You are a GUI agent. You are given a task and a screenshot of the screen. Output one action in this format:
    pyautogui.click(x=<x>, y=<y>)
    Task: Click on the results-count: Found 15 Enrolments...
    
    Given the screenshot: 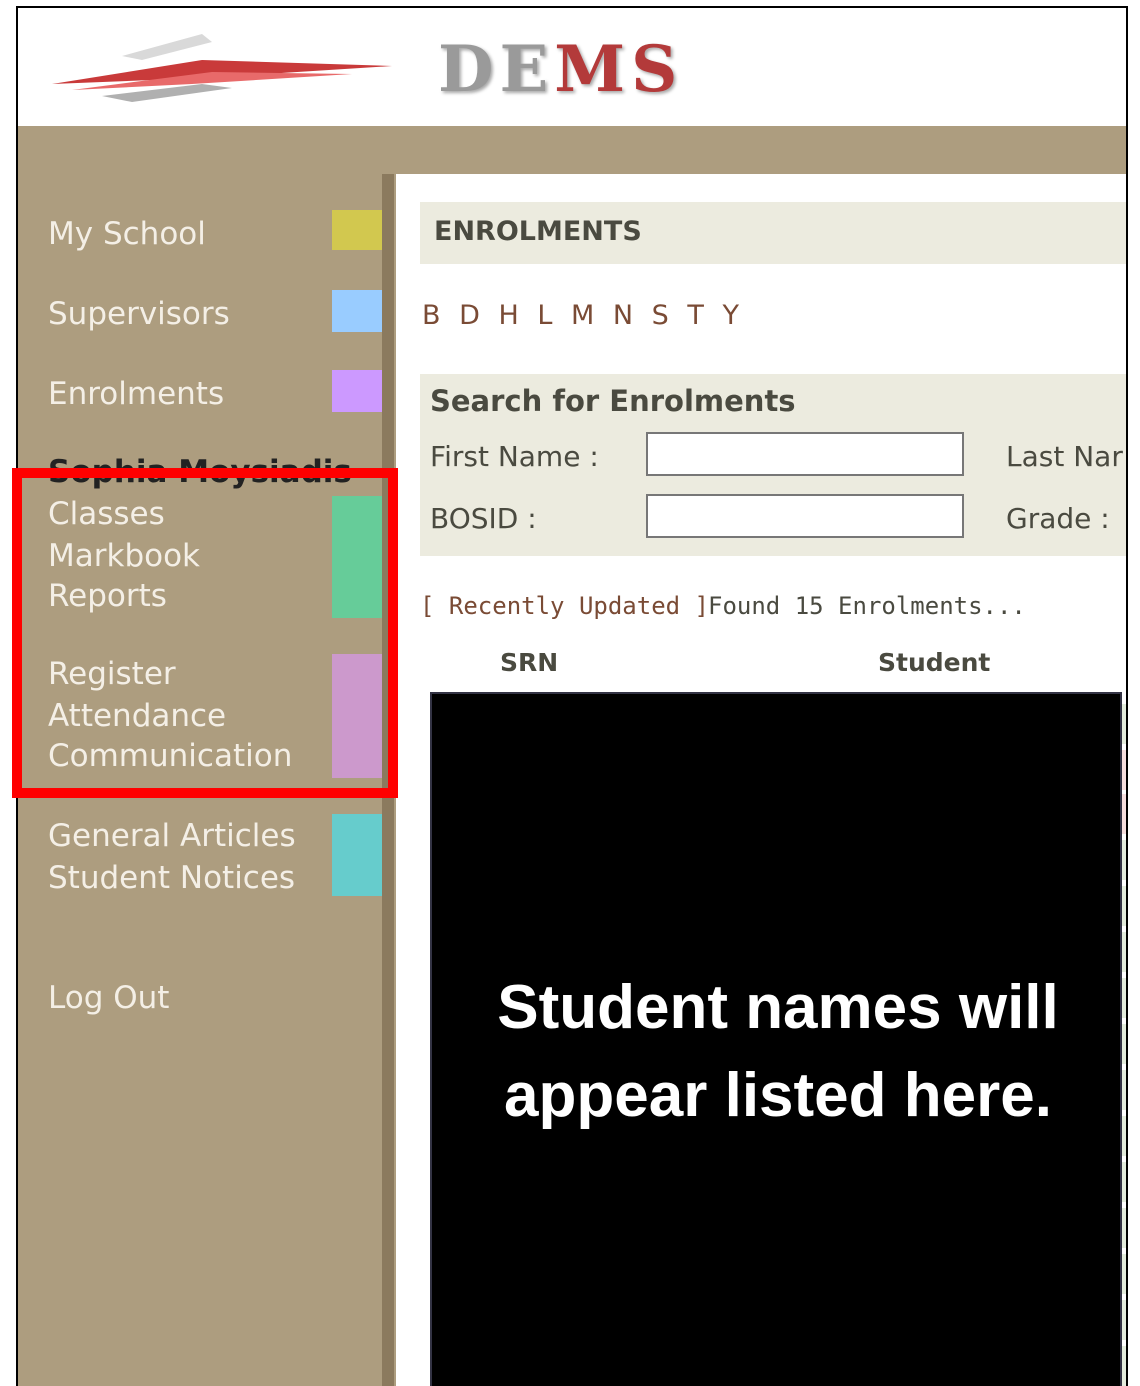 What is the action you would take?
    pyautogui.click(x=867, y=606)
    